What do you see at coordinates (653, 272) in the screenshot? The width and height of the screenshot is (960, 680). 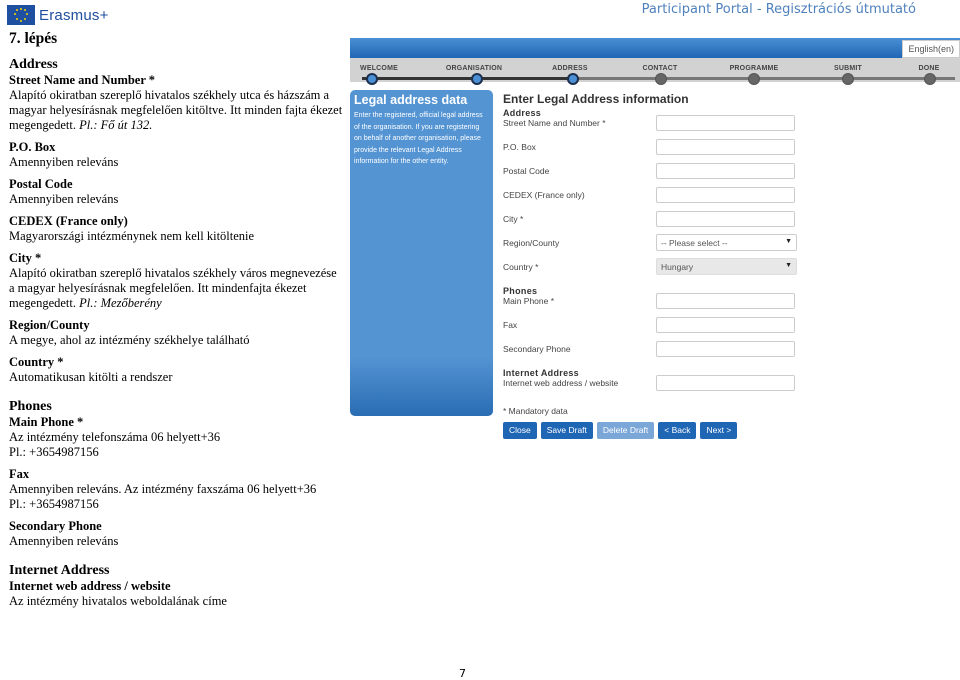 I see `row-country: Country * Hungary ▼` at bounding box center [653, 272].